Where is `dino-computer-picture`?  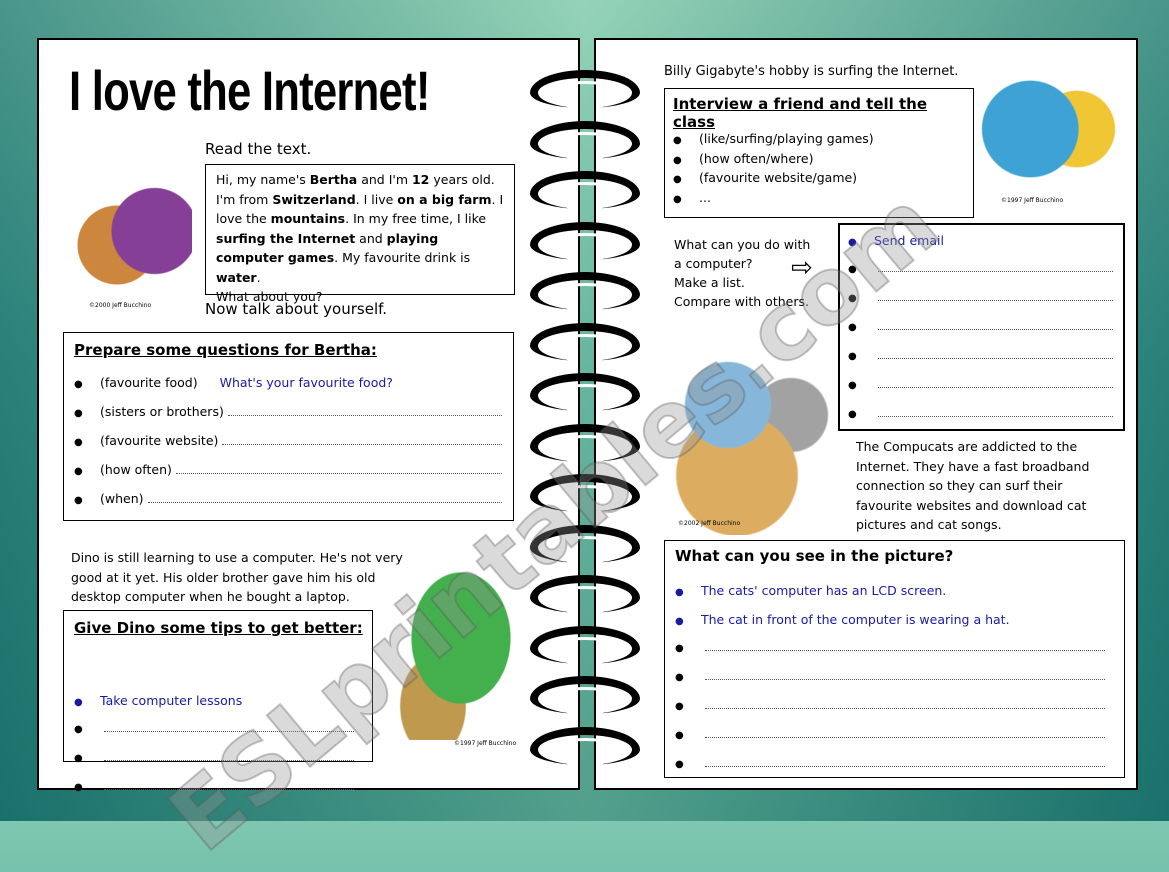 dino-computer-picture is located at coordinates (454, 655).